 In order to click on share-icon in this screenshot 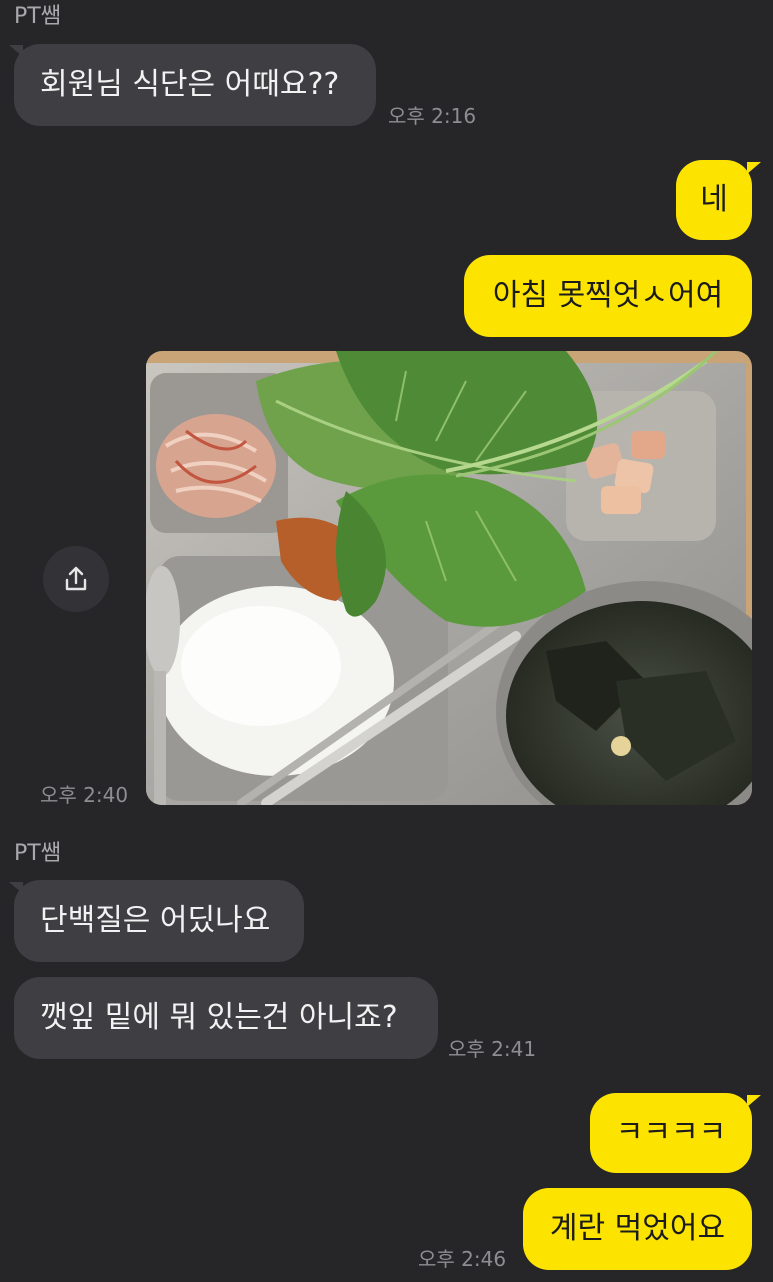, I will do `click(76, 578)`.